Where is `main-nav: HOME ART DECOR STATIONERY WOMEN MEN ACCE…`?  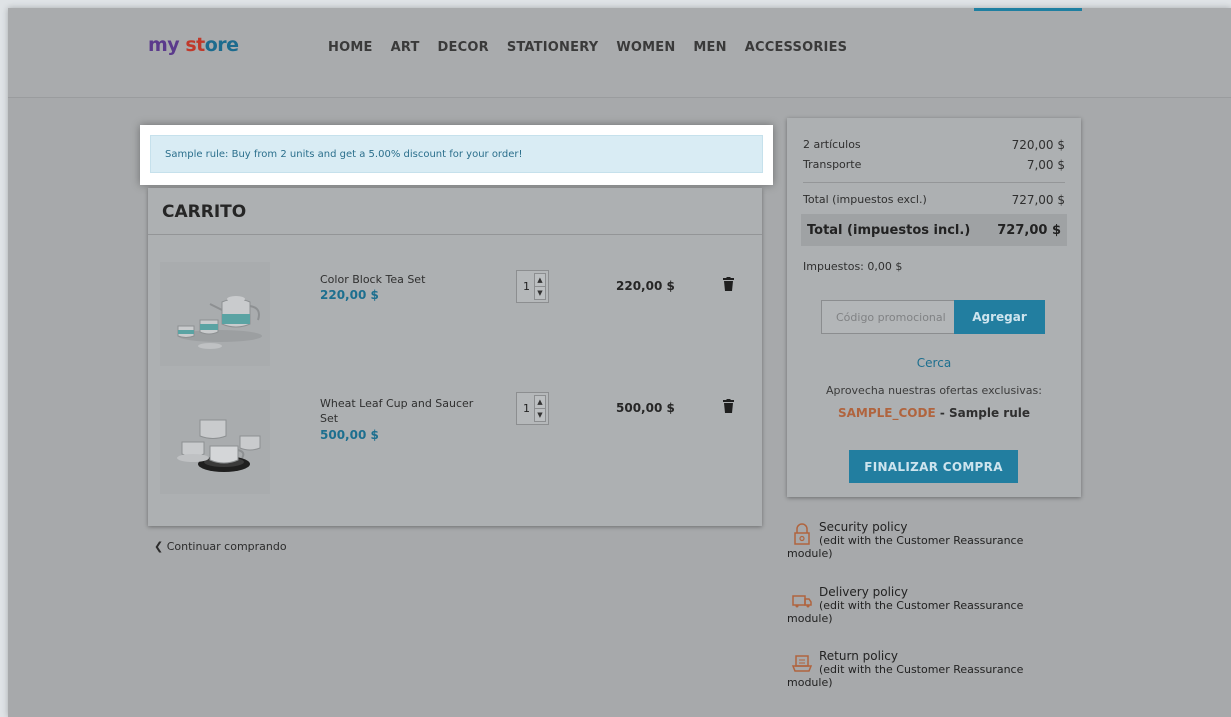 main-nav: HOME ART DECOR STATIONERY WOMEN MEN ACCE… is located at coordinates (596, 47).